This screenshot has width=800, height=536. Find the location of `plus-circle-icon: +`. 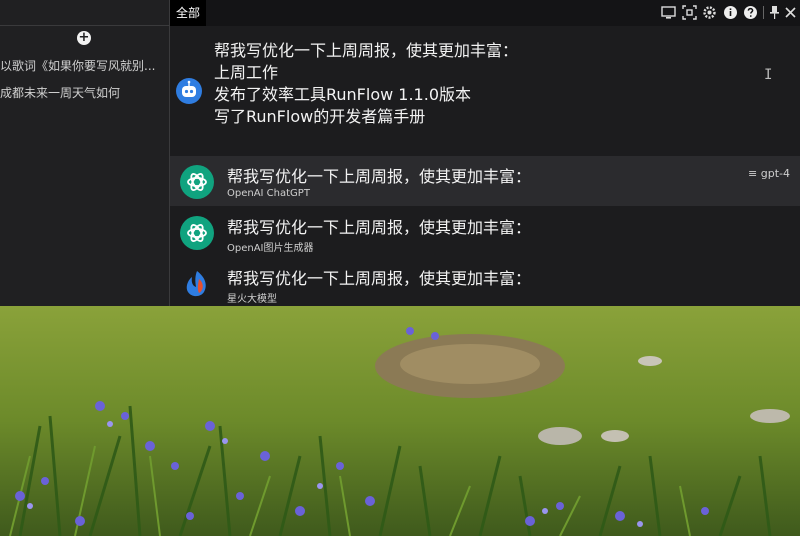

plus-circle-icon: + is located at coordinates (84, 37).